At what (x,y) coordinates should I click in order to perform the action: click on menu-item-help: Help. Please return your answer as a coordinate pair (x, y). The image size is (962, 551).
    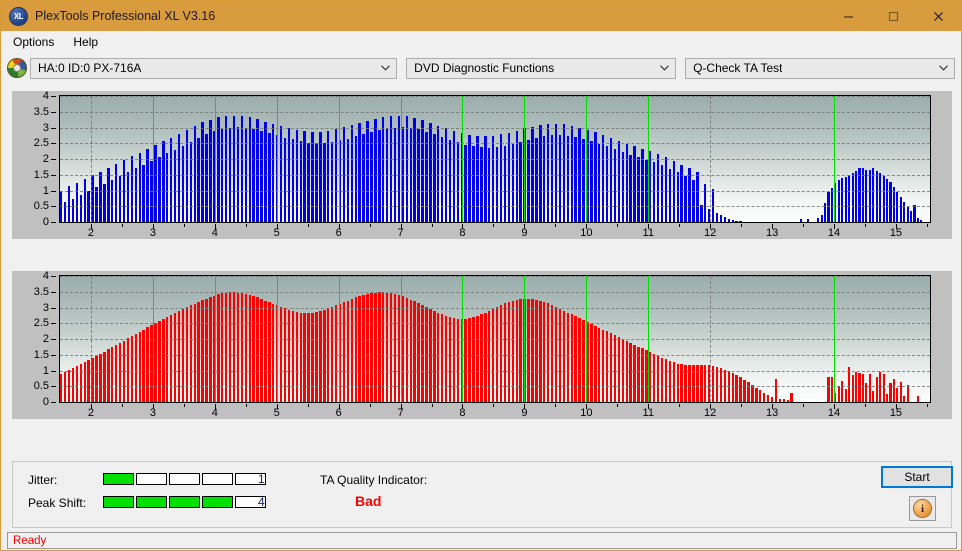
    Looking at the image, I should click on (88, 42).